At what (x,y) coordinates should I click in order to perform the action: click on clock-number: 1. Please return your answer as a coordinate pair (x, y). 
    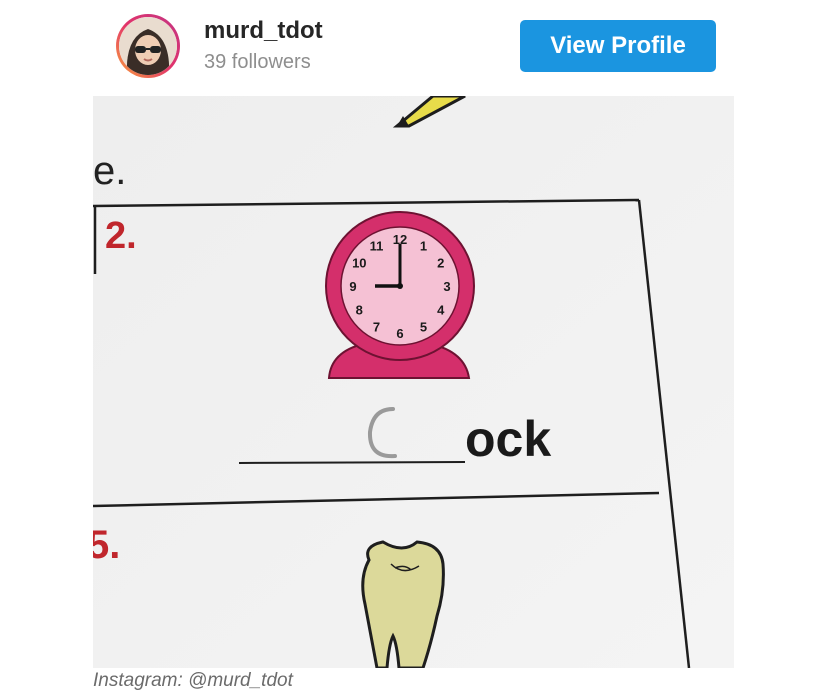
    Looking at the image, I should click on (423, 245).